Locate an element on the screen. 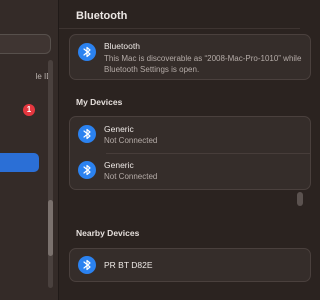 This screenshot has width=320, height=300. sidebar-search-field is located at coordinates (25, 44).